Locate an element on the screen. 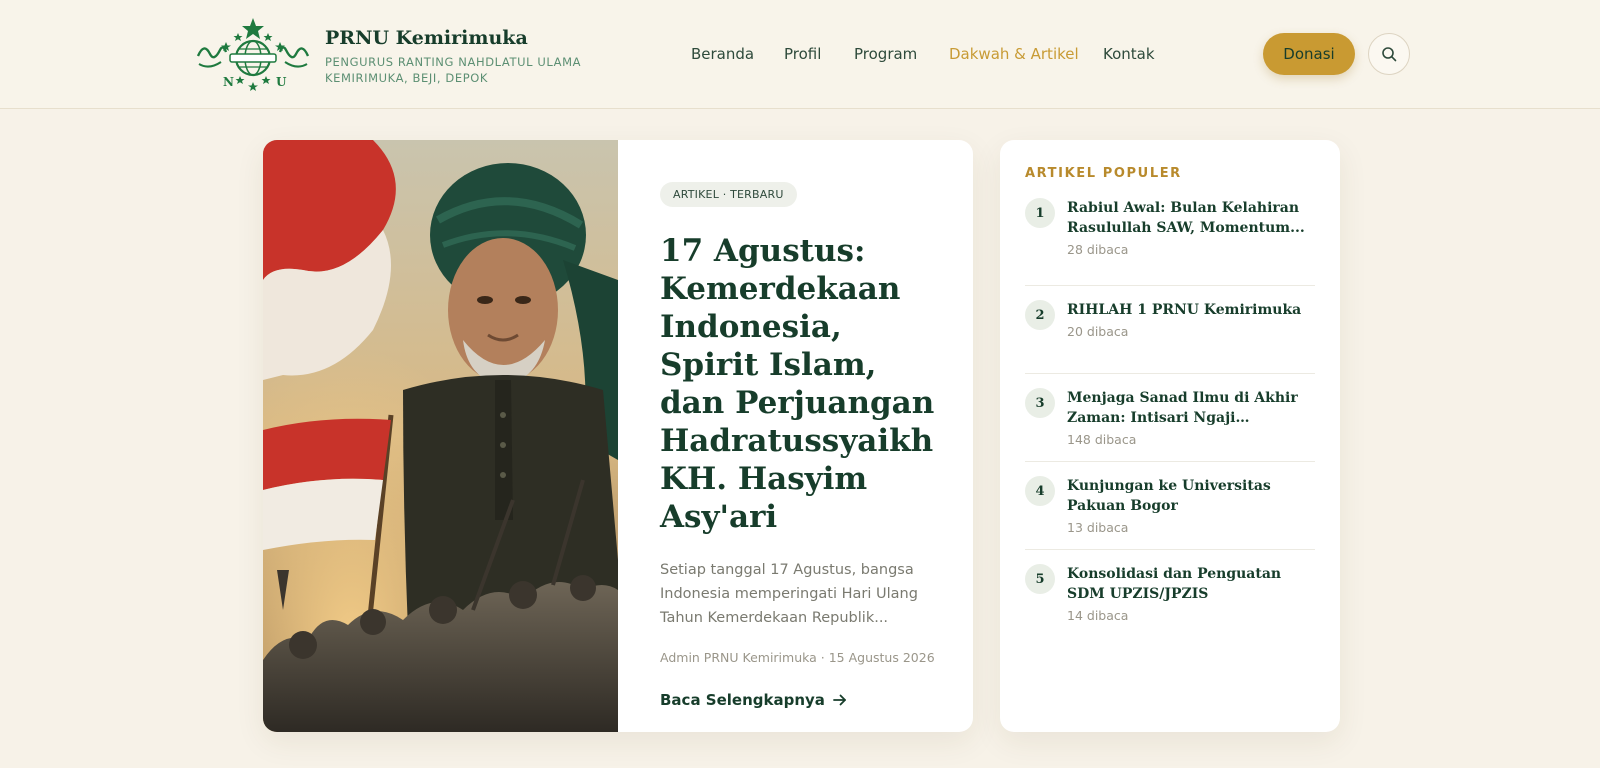  popular-article-title: Kunjungan ke Universitas Pakuan Bogor is located at coordinates (1192, 496).